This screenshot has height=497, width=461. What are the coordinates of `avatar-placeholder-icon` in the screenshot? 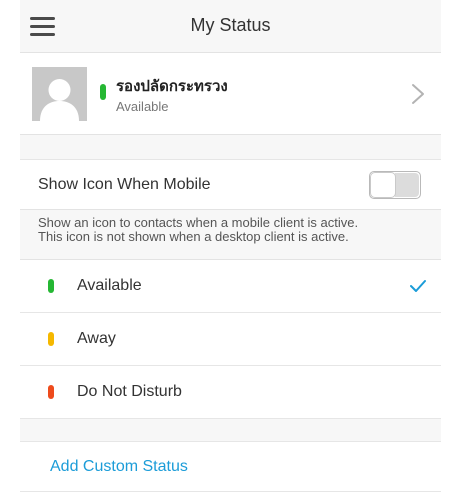 It's located at (59, 94).